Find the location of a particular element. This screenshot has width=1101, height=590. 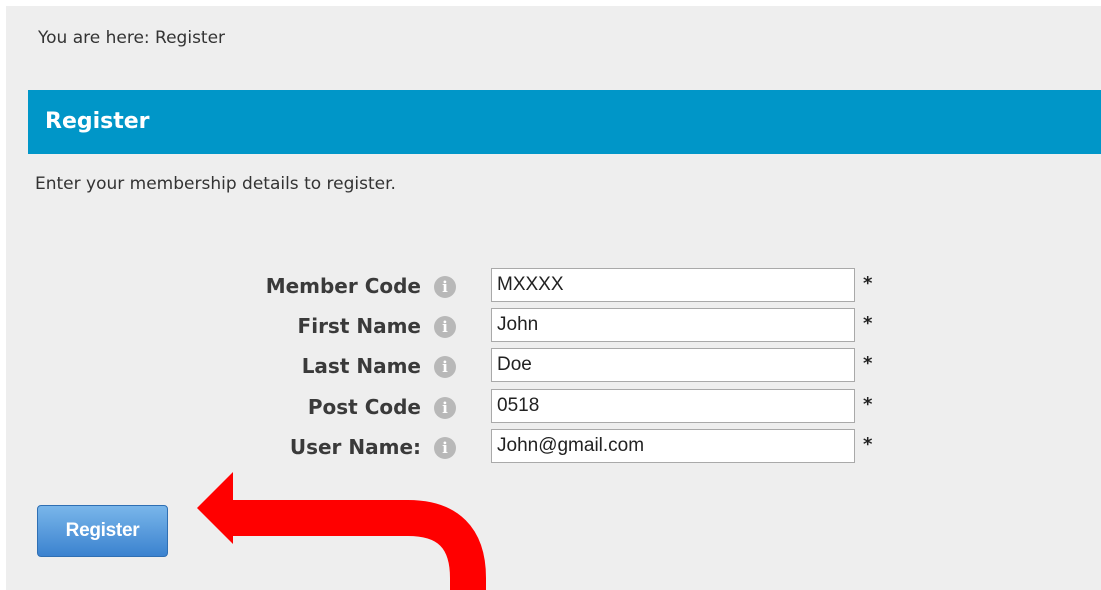

arrow-shaft is located at coordinates (359, 545).